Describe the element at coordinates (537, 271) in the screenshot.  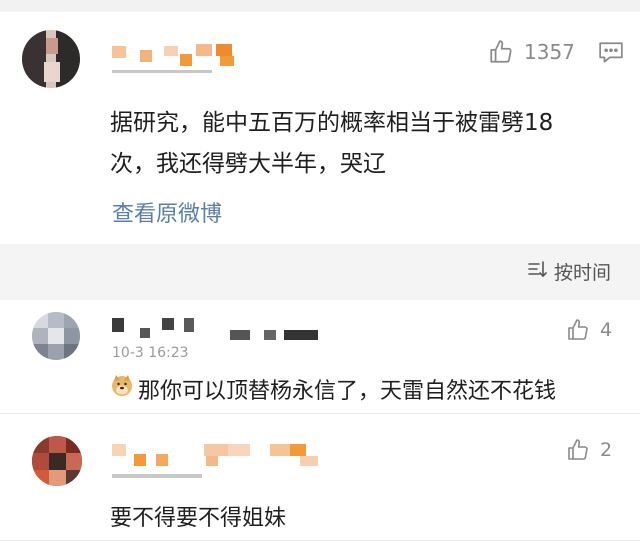
I see `sort-icon` at that location.